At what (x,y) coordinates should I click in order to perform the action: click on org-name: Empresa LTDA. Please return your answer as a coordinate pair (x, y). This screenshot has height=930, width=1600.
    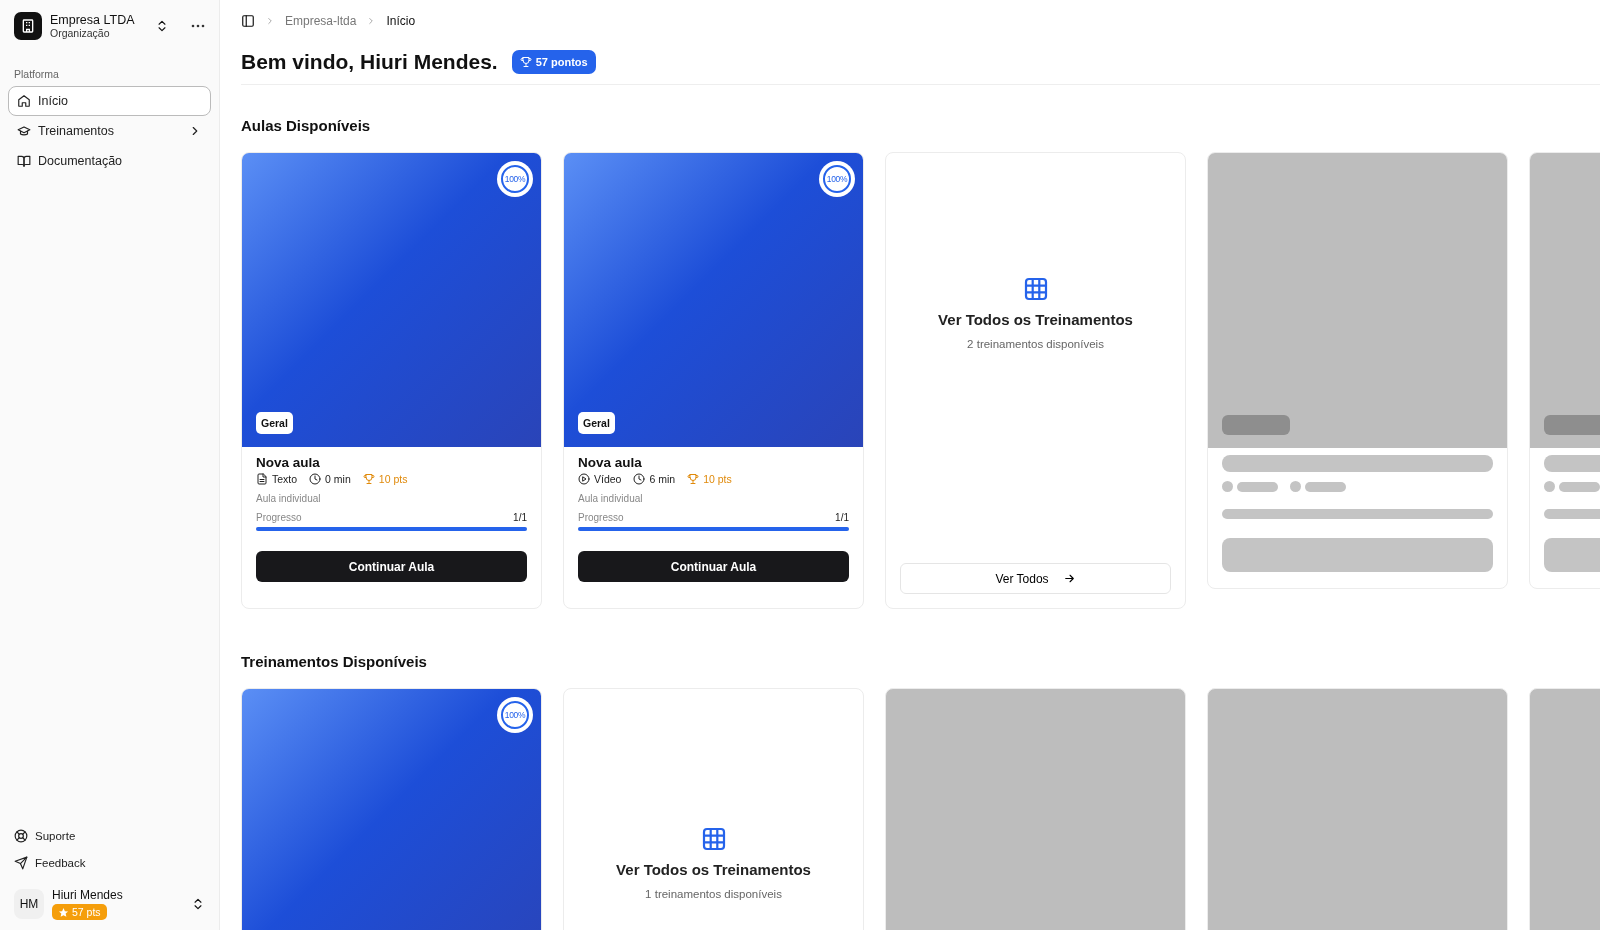
    Looking at the image, I should click on (93, 20).